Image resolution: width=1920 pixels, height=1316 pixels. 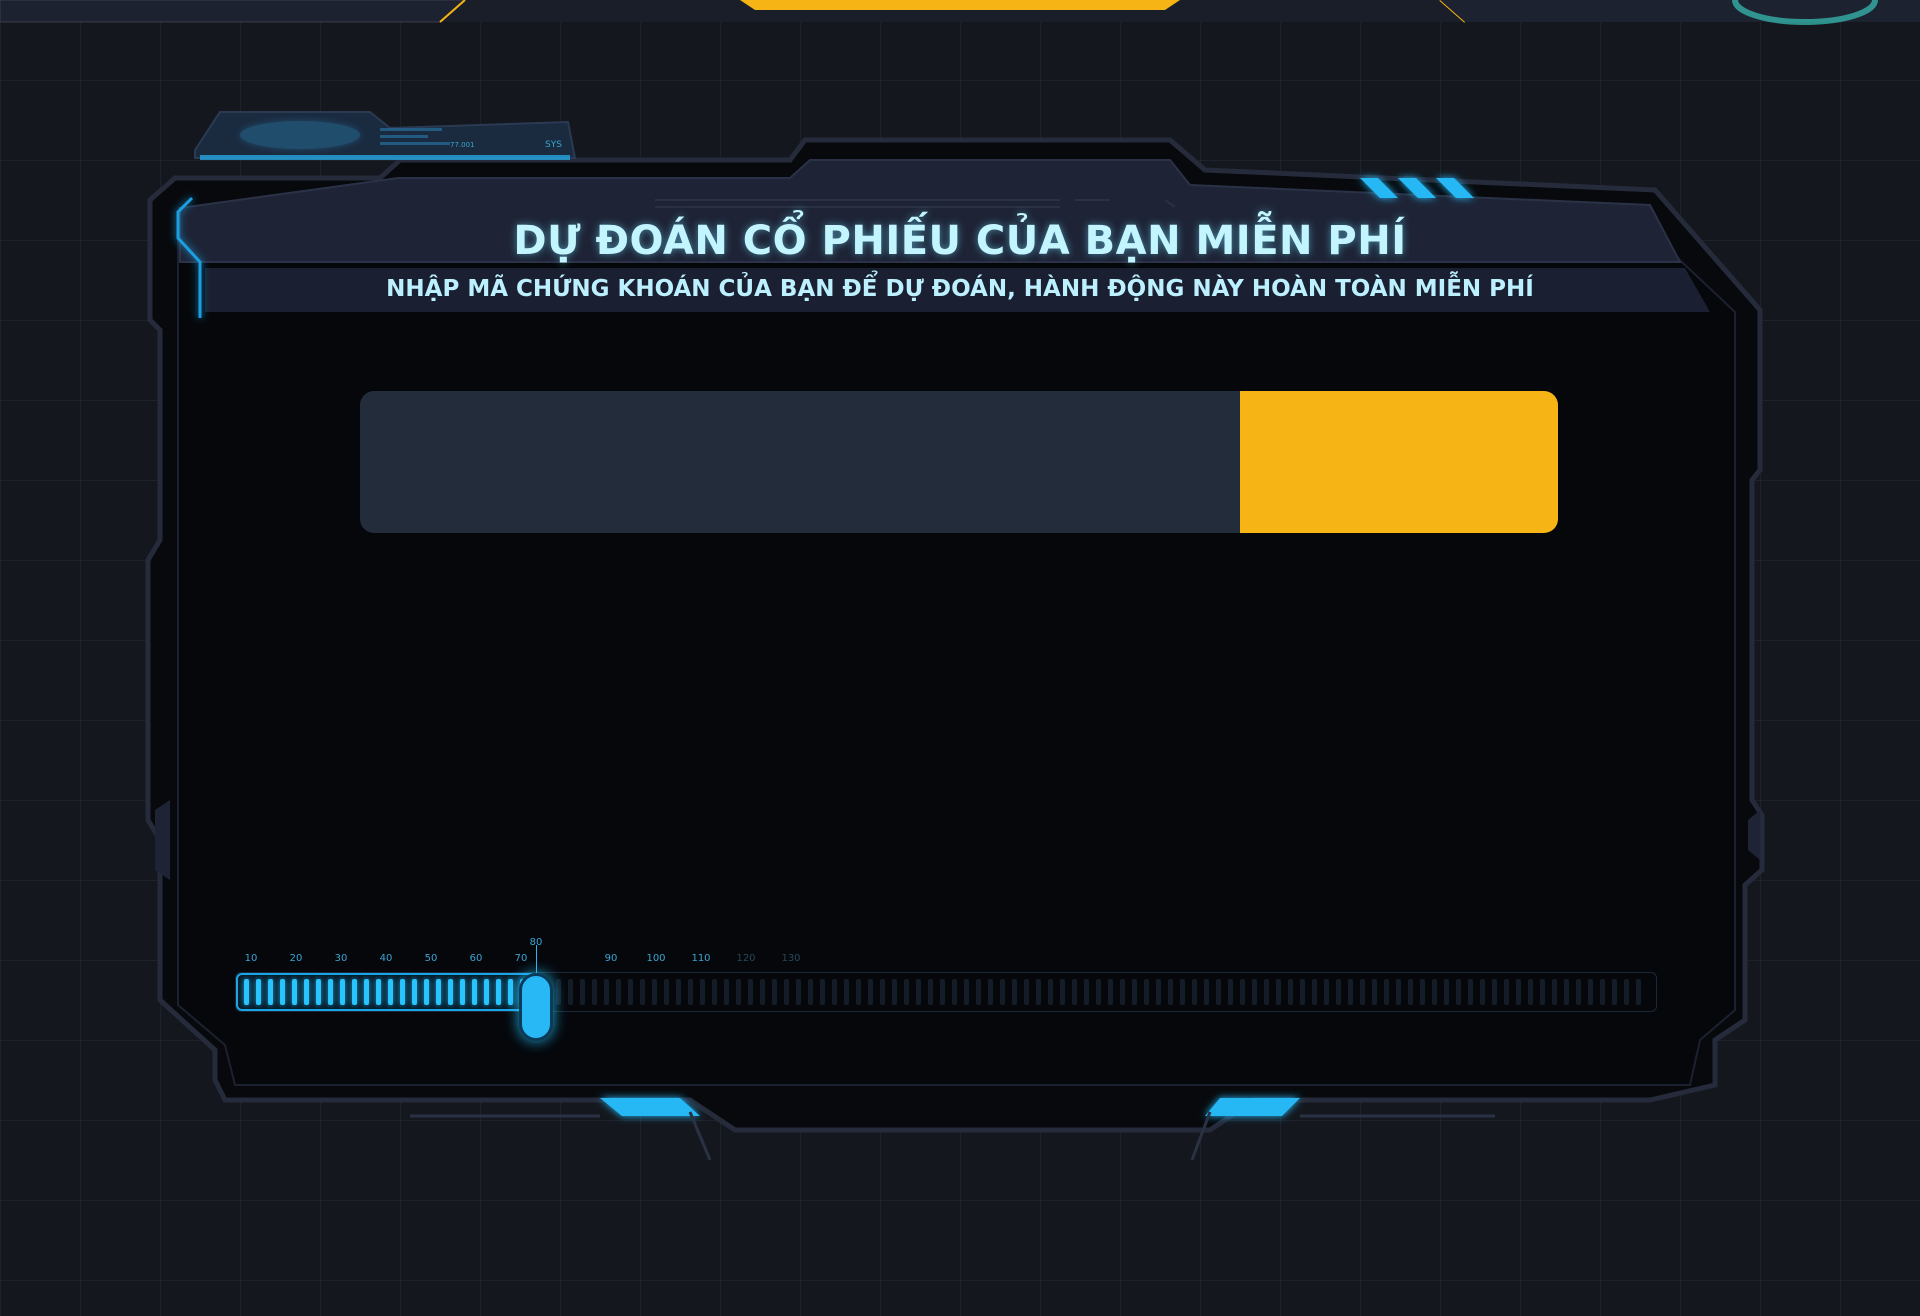 I want to click on level-scale: 10 20 30 40 50 60 70 80 90 100 110 120 130, so click(x=950, y=990).